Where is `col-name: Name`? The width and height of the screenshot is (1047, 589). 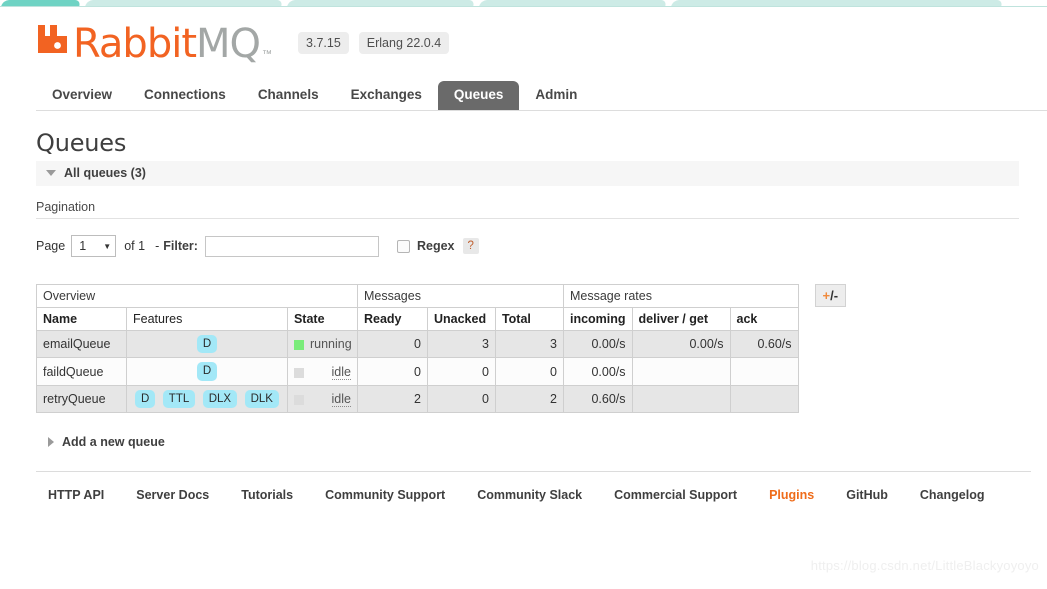 col-name: Name is located at coordinates (81, 319).